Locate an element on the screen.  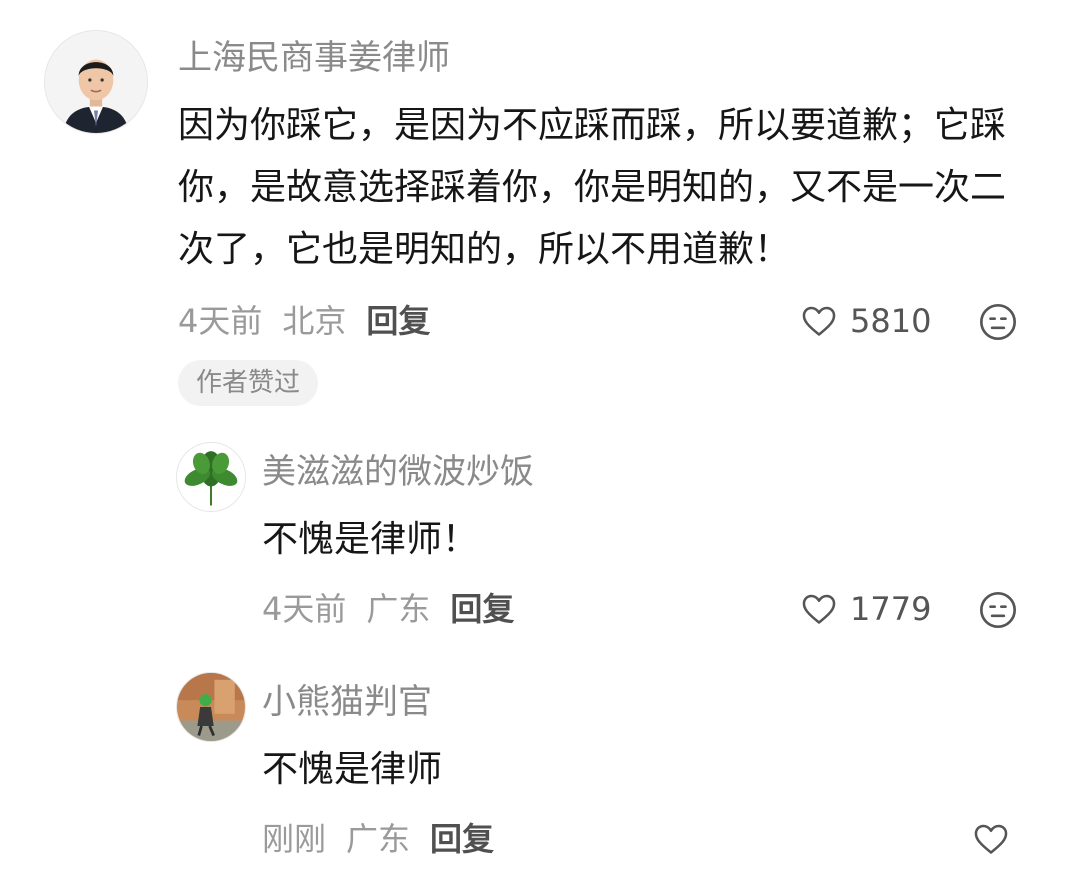
person-photo-icon is located at coordinates (211, 707).